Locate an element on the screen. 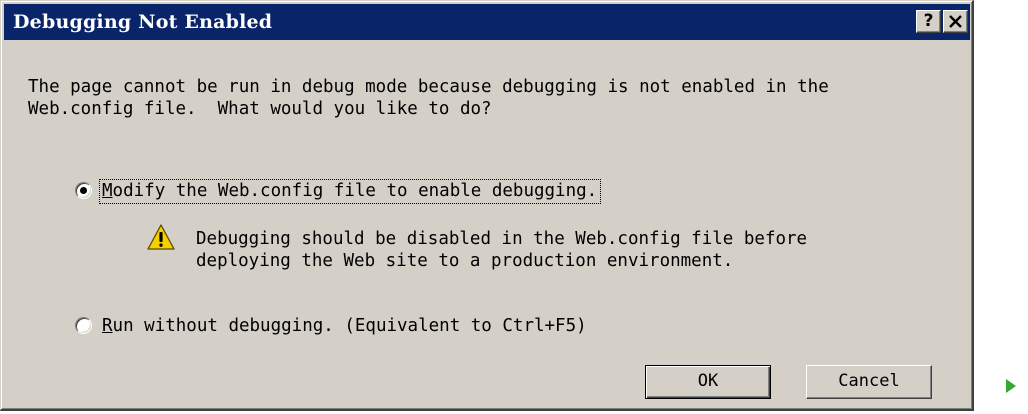  ok-button: OK is located at coordinates (708, 382).